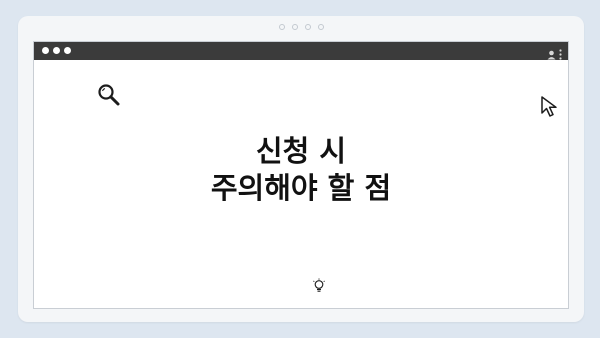 Image resolution: width=600 pixels, height=338 pixels. Describe the element at coordinates (301, 27) in the screenshot. I see `pager-dots` at that location.